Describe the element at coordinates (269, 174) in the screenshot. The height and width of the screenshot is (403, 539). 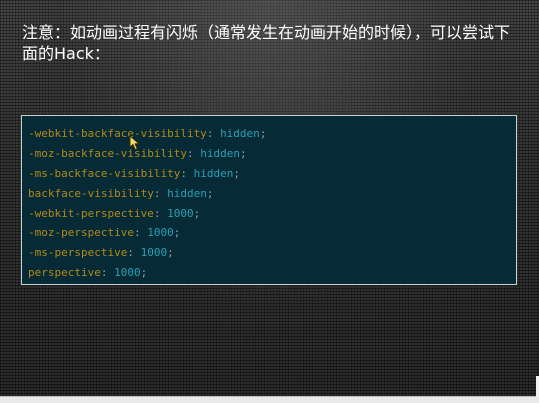
I see `code-line: -ms-backface-visibility: hidden;` at that location.